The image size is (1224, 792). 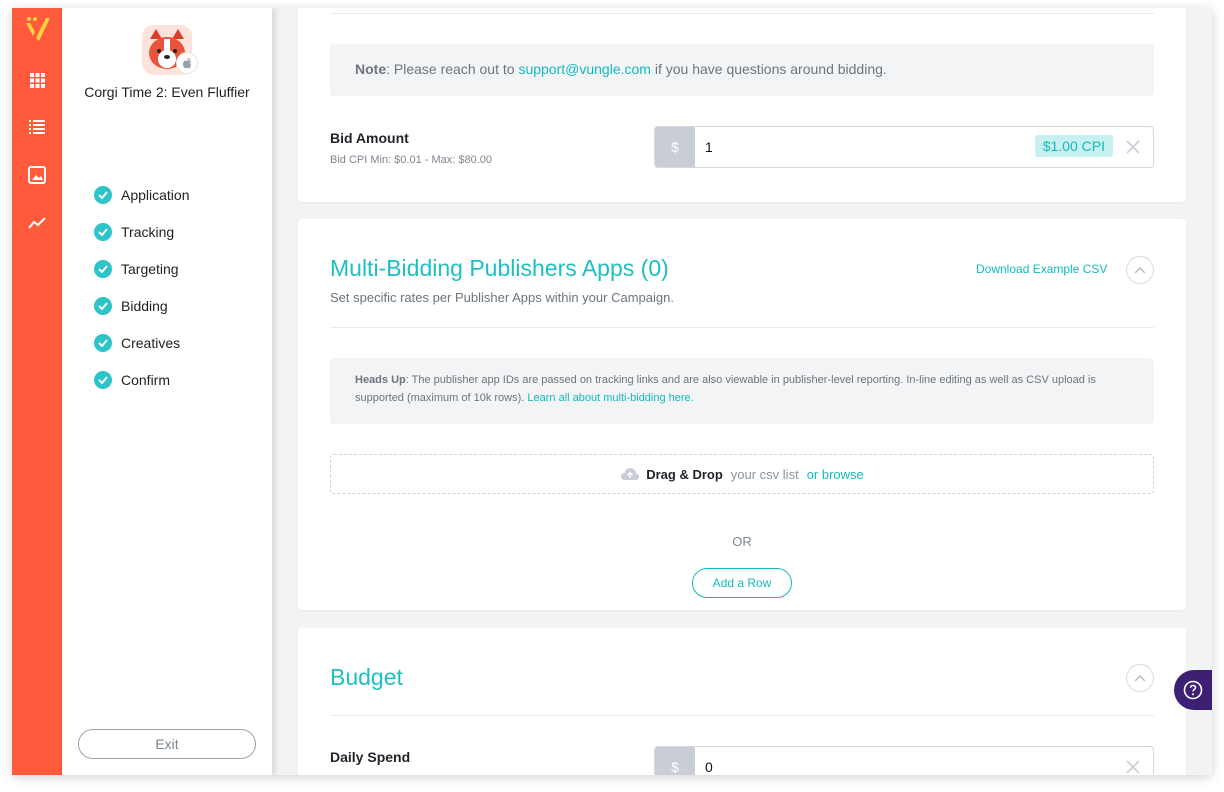 I want to click on question-icon, so click(x=1193, y=690).